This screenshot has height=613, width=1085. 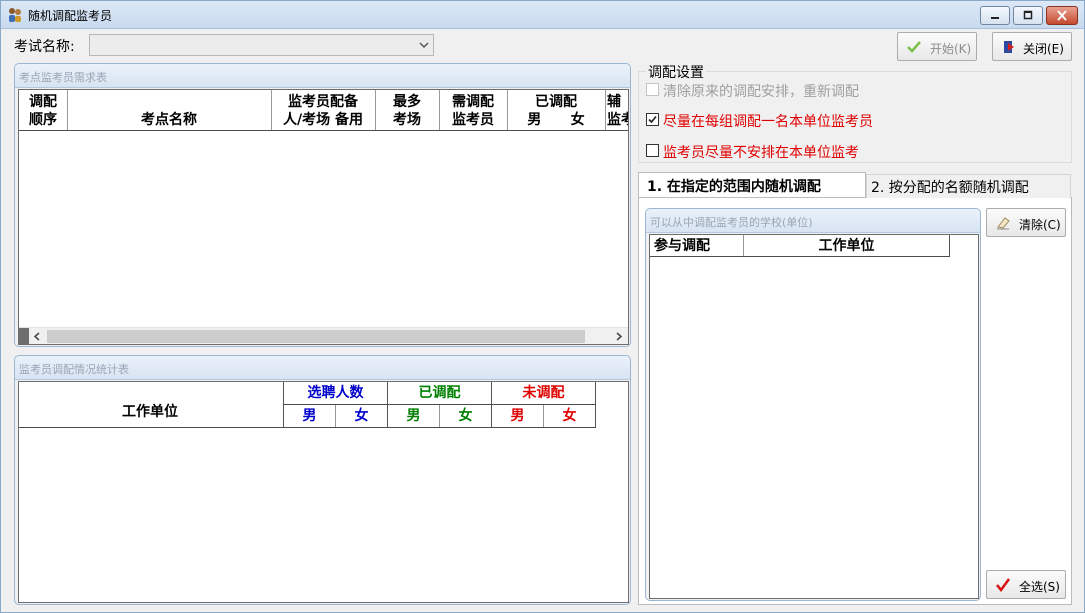 I want to click on close-button-label: 关闭(E), so click(x=1043, y=49).